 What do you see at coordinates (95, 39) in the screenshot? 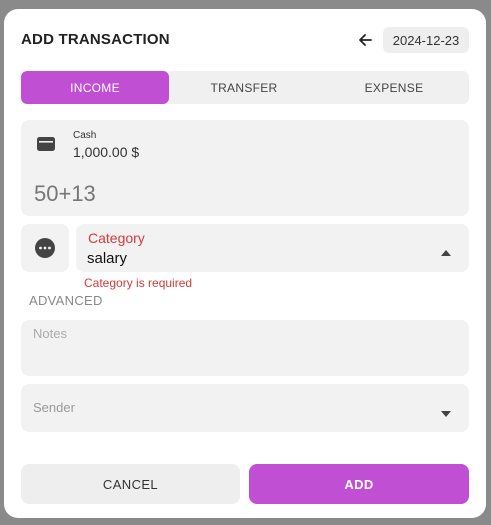
I see `dialog-title: ADD TRANSACTION` at bounding box center [95, 39].